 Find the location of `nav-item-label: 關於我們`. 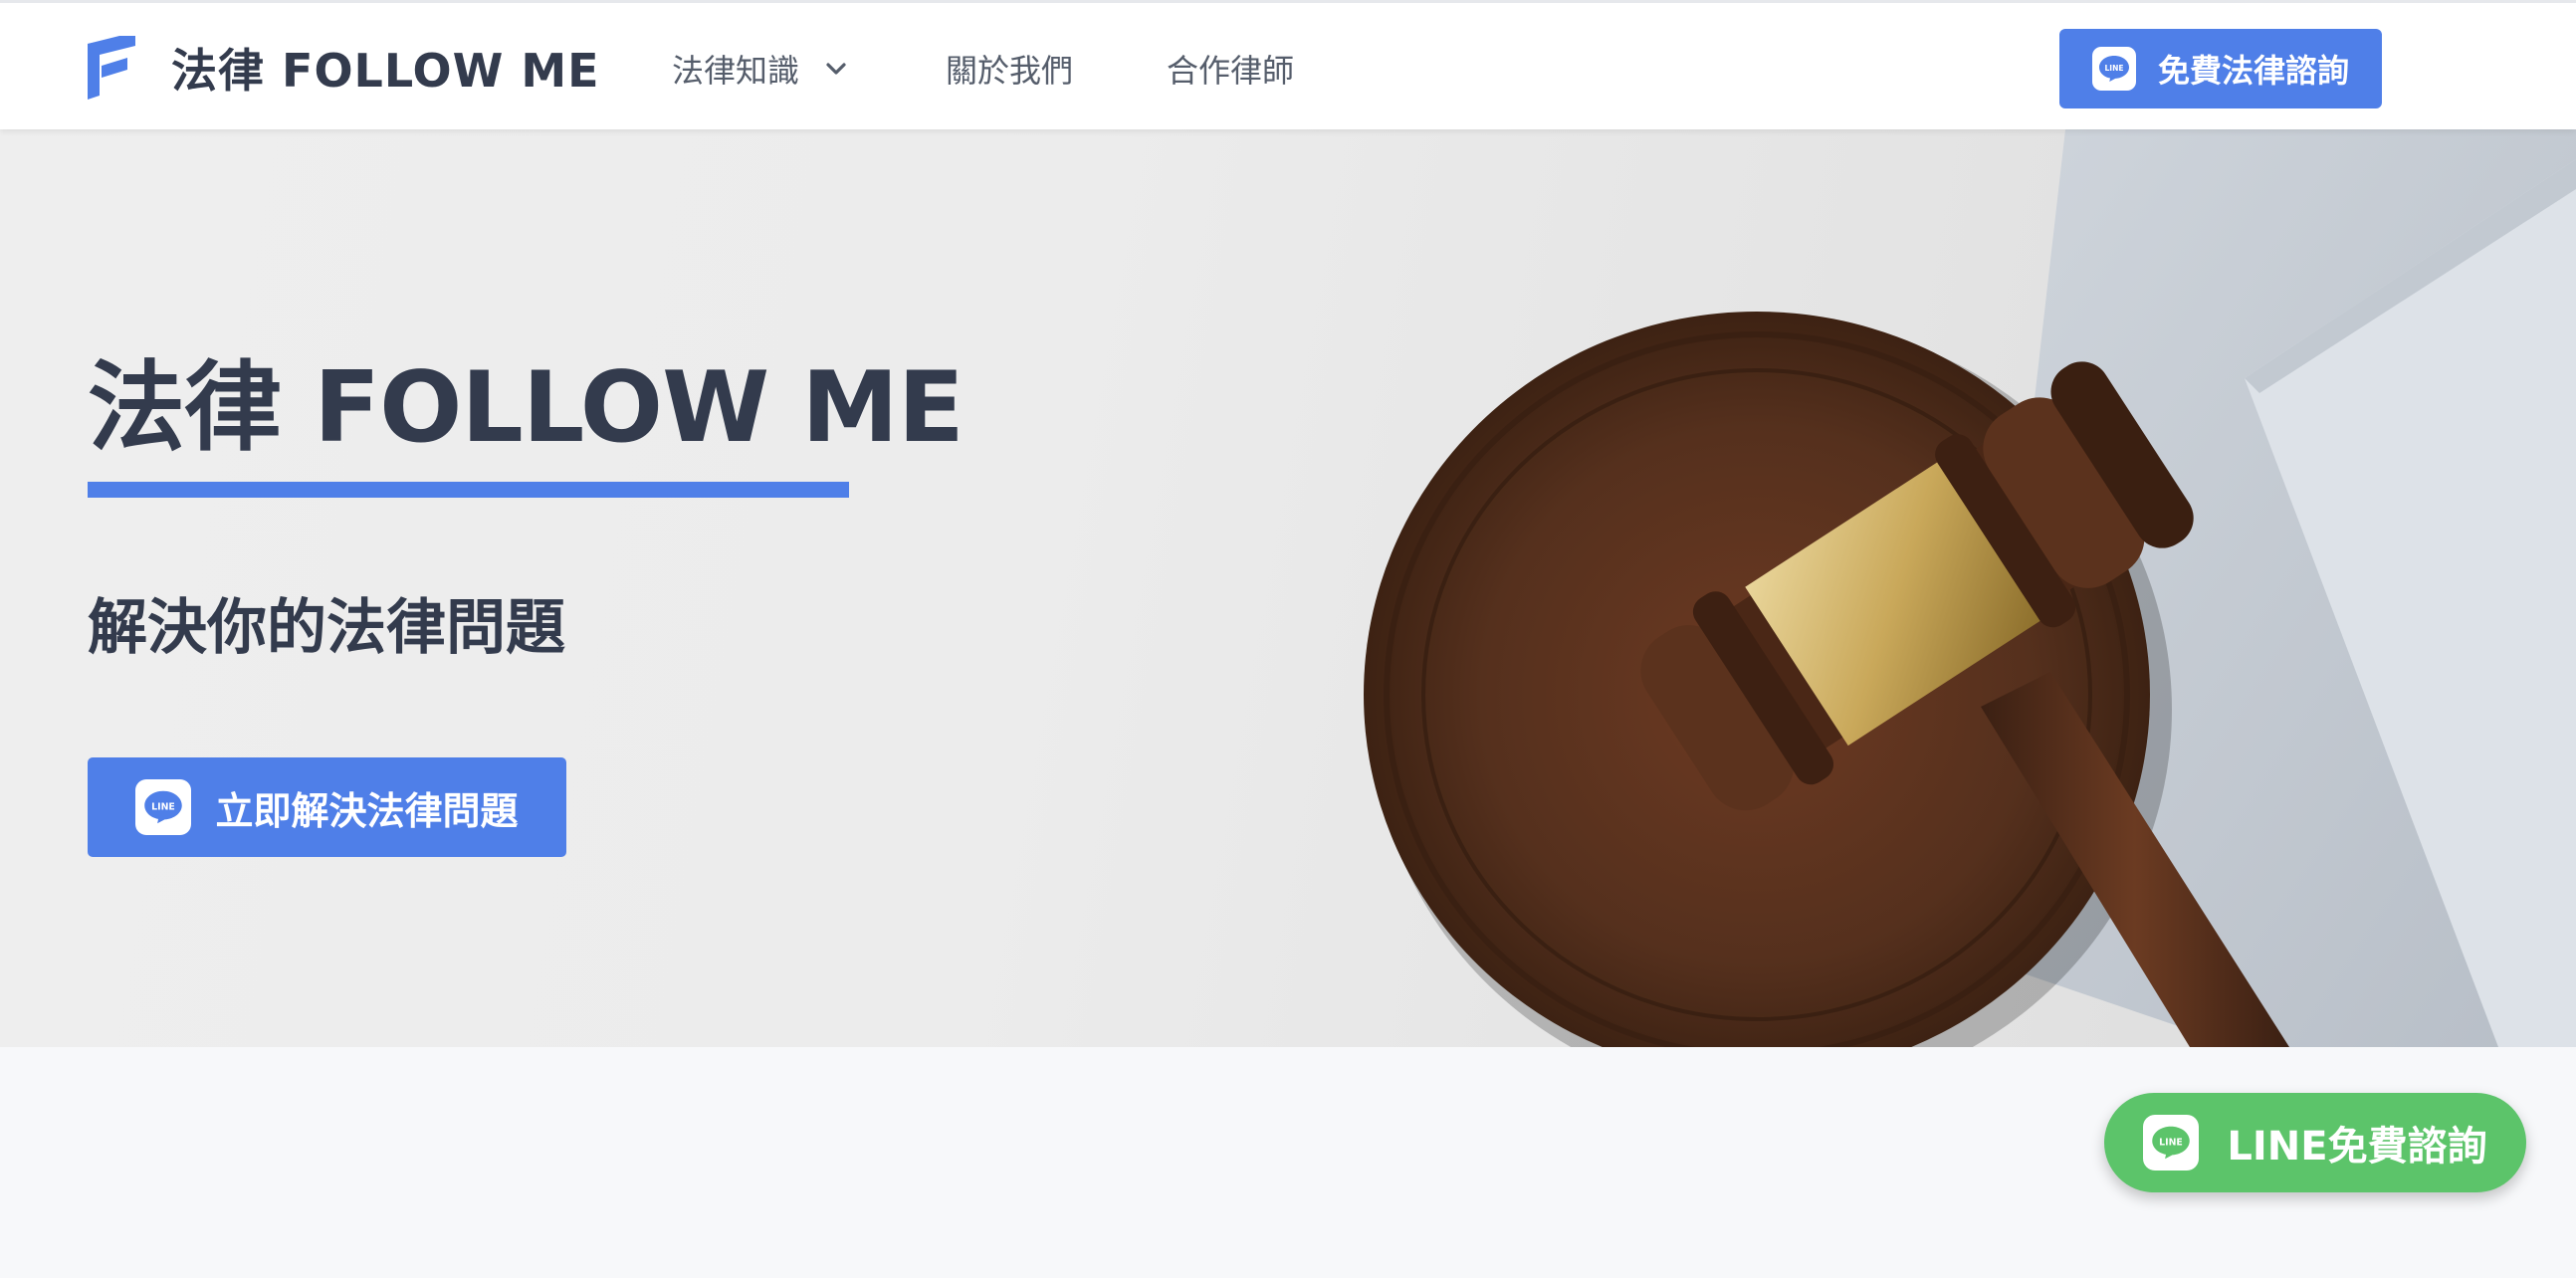

nav-item-label: 關於我們 is located at coordinates (1010, 71).